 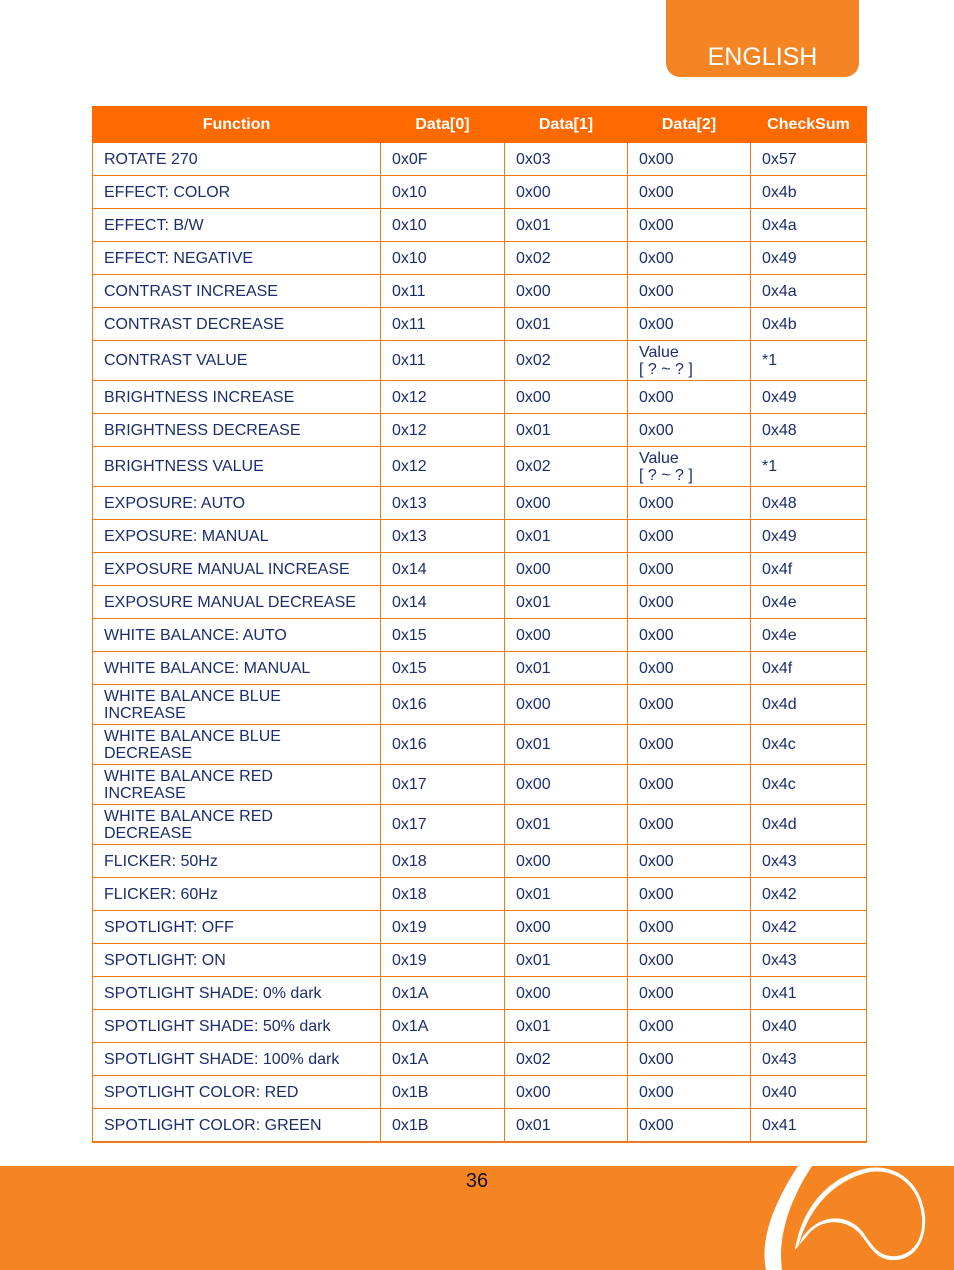 What do you see at coordinates (236, 704) in the screenshot?
I see `cell-function: WHITE BALANCE BLUE INCREASE` at bounding box center [236, 704].